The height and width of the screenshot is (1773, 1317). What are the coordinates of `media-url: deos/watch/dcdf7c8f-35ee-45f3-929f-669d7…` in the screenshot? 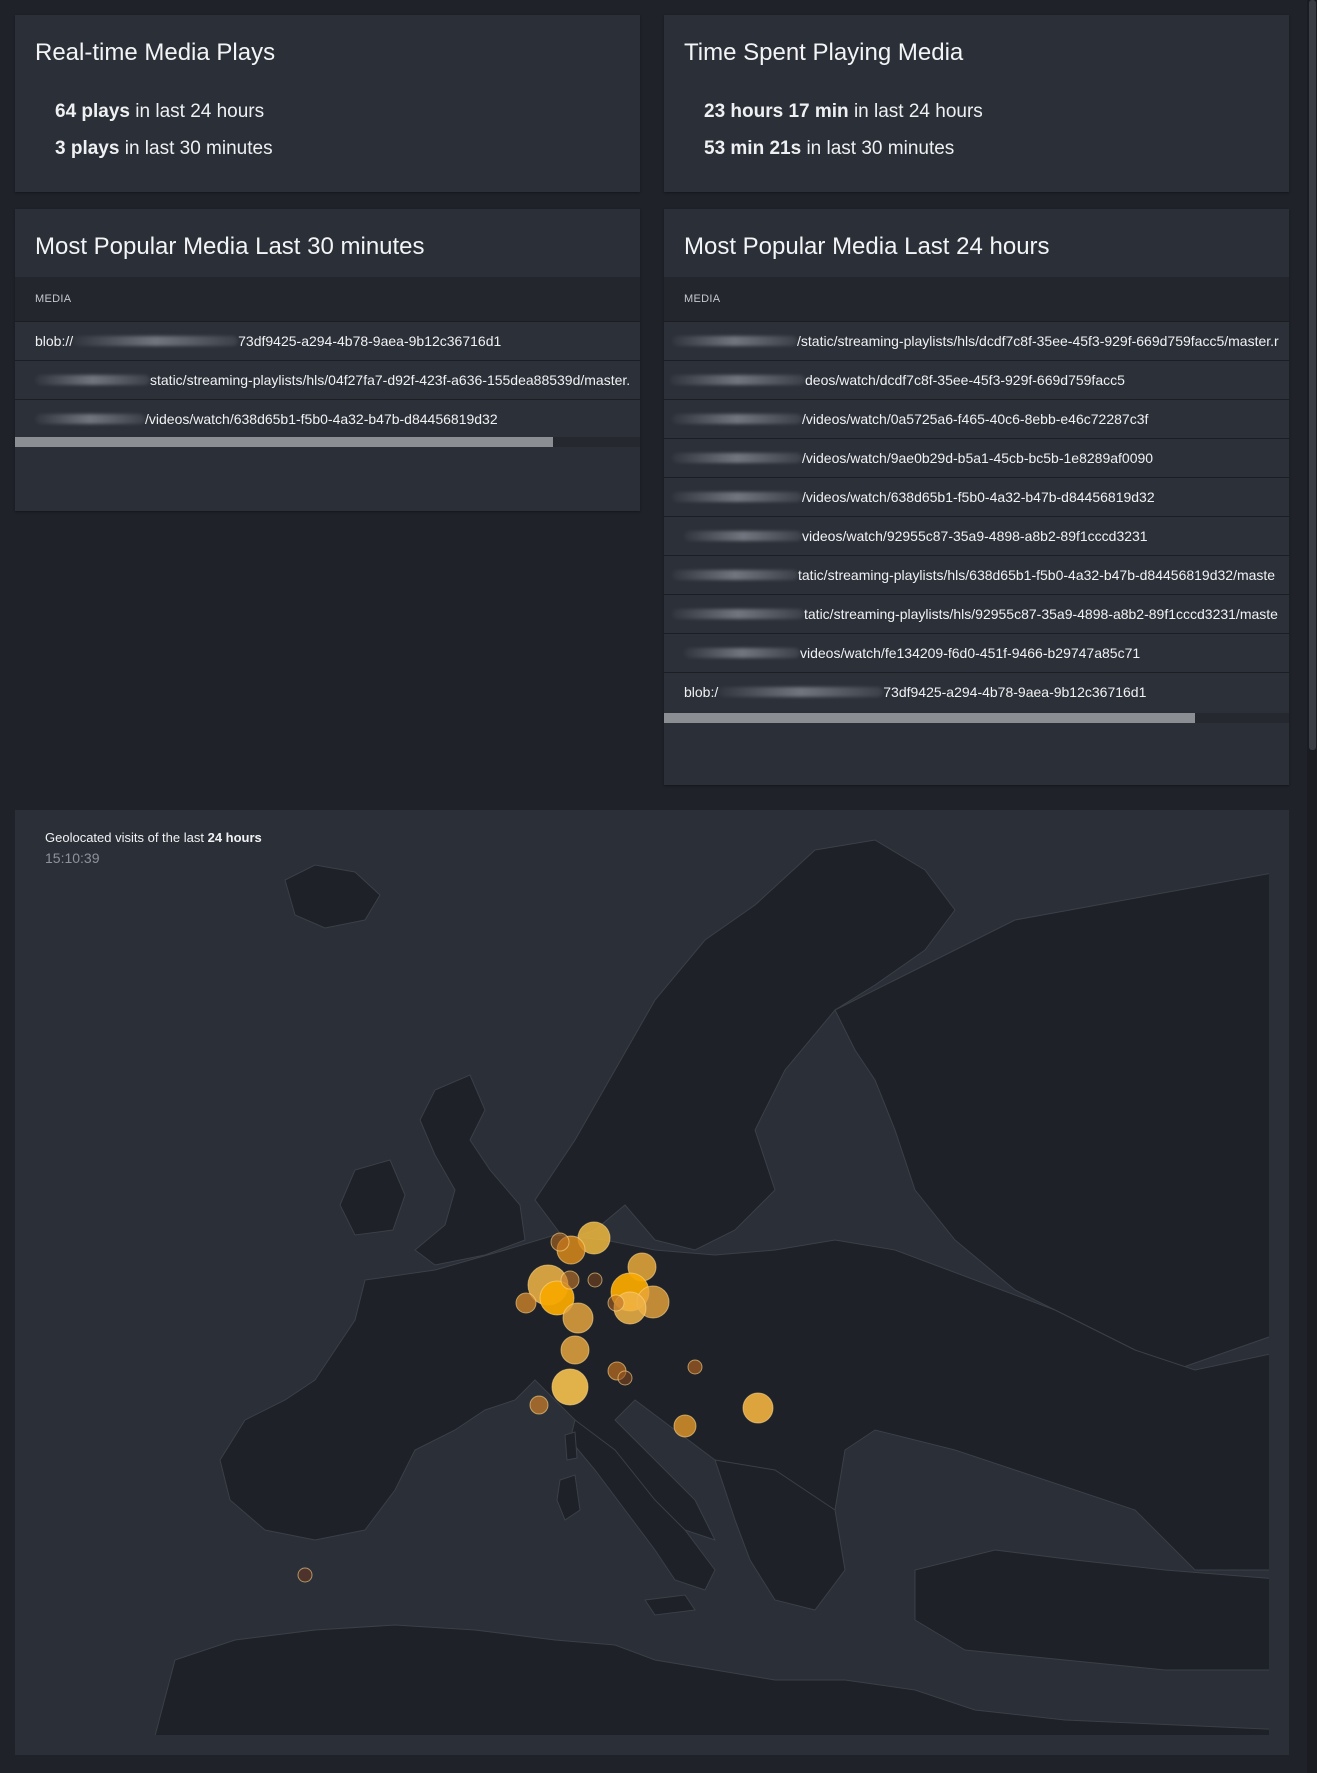 It's located at (965, 380).